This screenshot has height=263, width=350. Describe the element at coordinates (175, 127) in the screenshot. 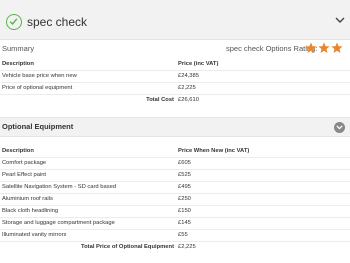

I see `optional-equipment-header: Optional Equipment` at that location.